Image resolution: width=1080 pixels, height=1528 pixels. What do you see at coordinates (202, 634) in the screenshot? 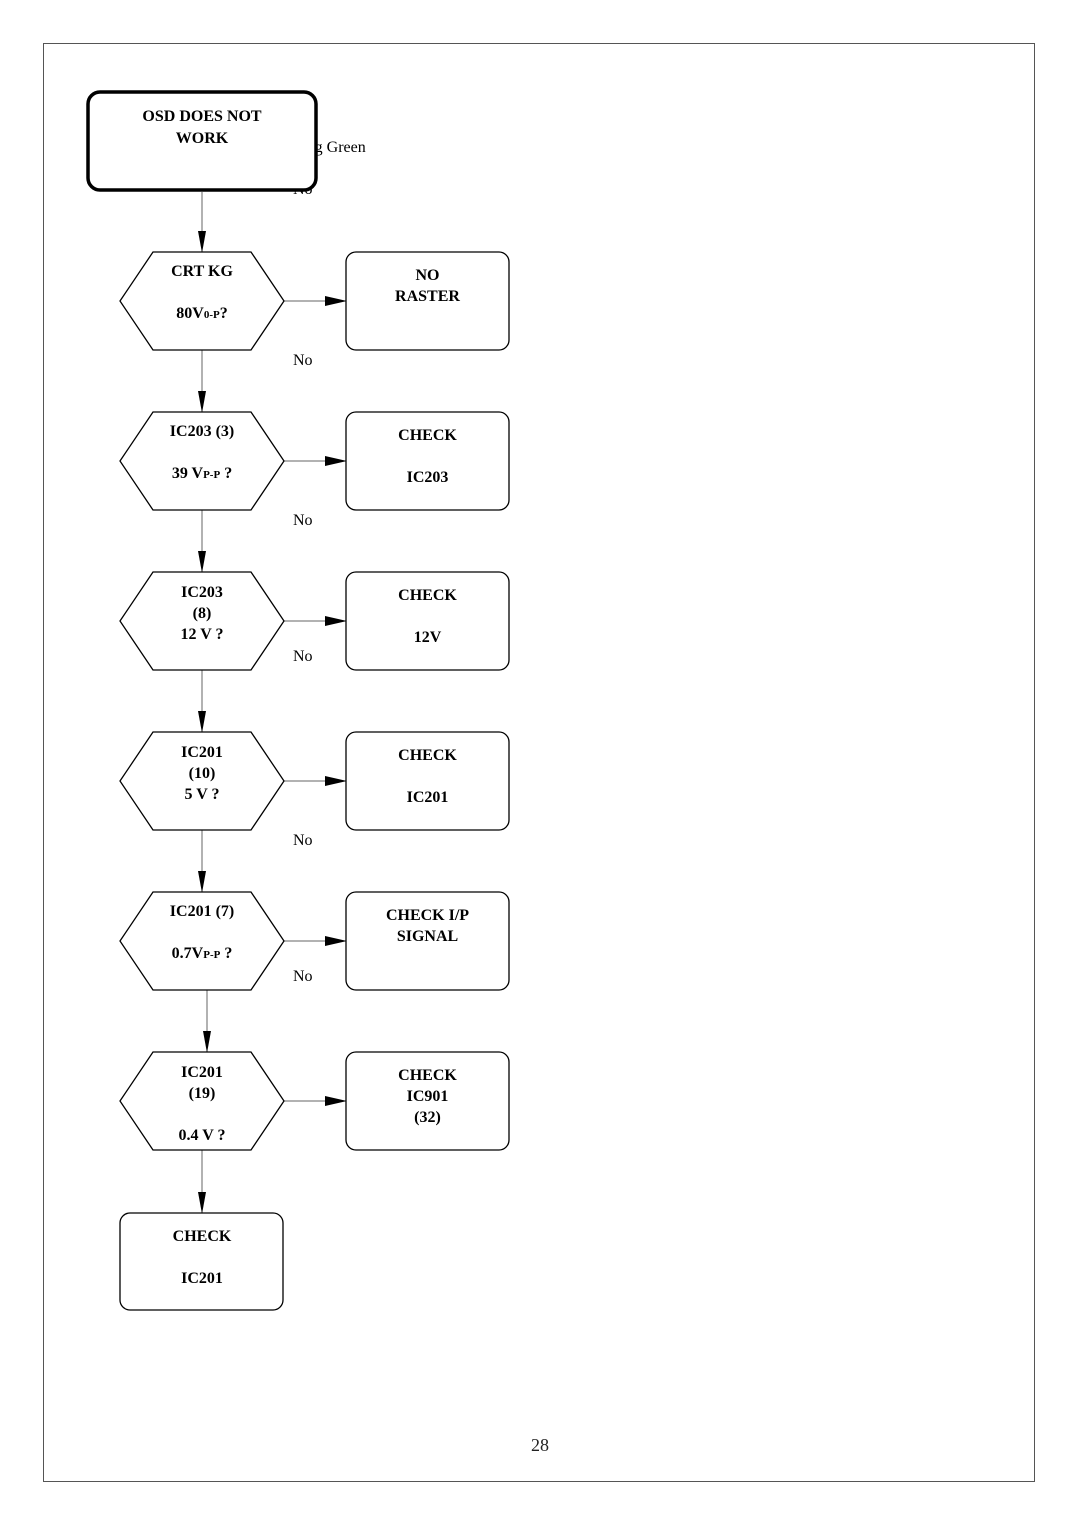
I see `decision-label-line: 12 V ?` at bounding box center [202, 634].